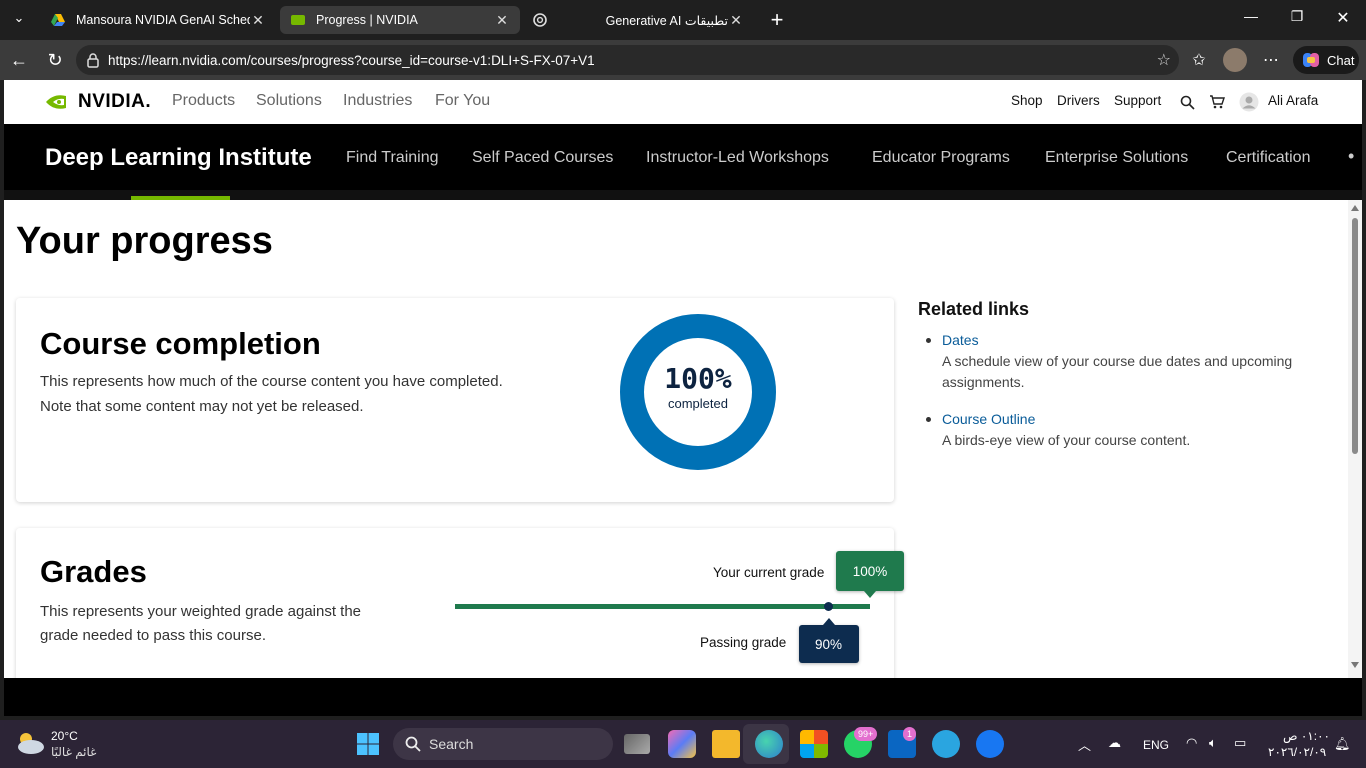 The image size is (1366, 768). Describe the element at coordinates (503, 744) in the screenshot. I see `taskbar-search: Search` at that location.